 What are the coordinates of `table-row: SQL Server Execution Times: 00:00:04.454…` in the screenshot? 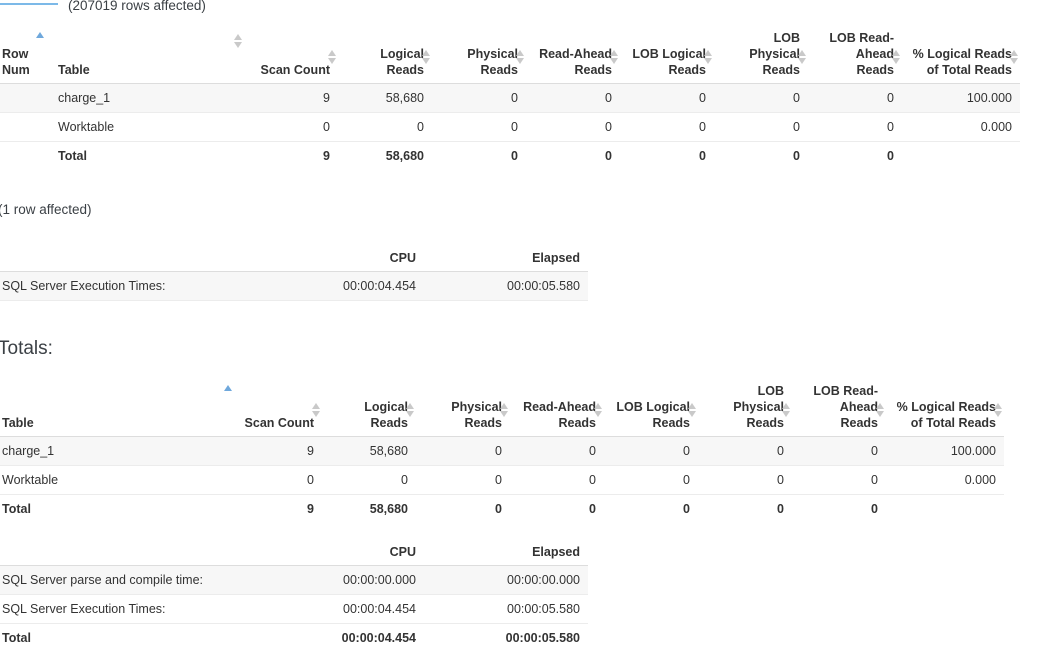 It's located at (294, 609).